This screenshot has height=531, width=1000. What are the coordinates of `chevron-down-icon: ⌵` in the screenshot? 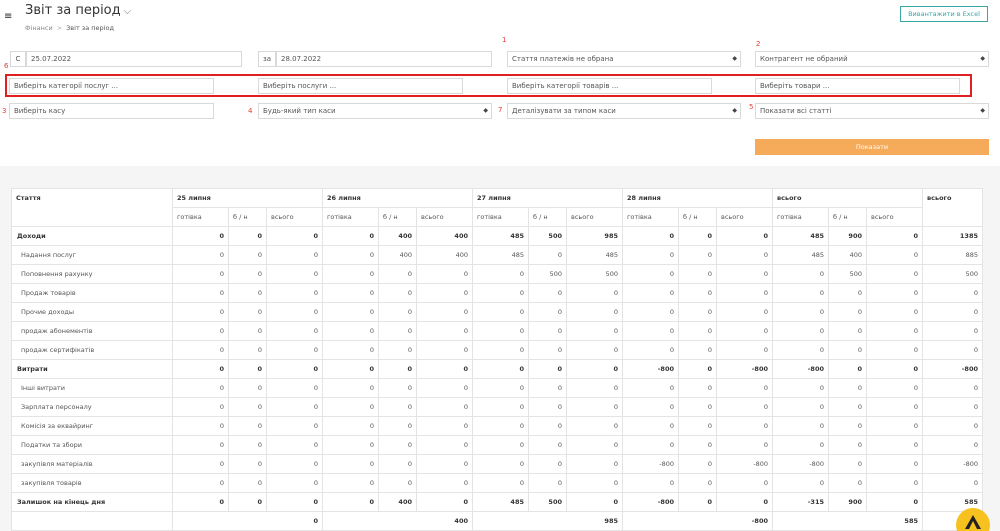 It's located at (128, 11).